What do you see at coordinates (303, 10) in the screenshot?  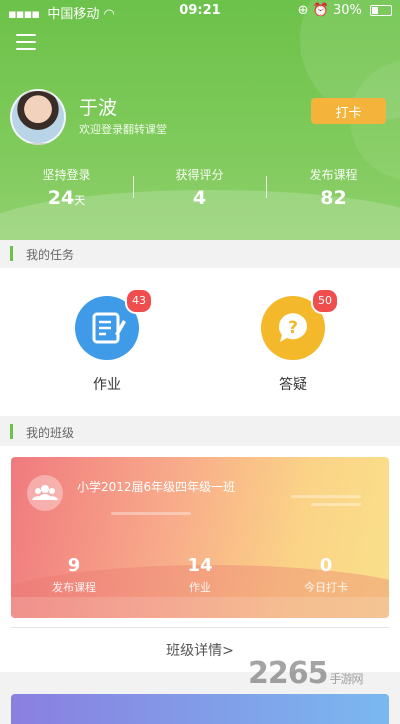 I see `rotation-lock-icon: ⊕` at bounding box center [303, 10].